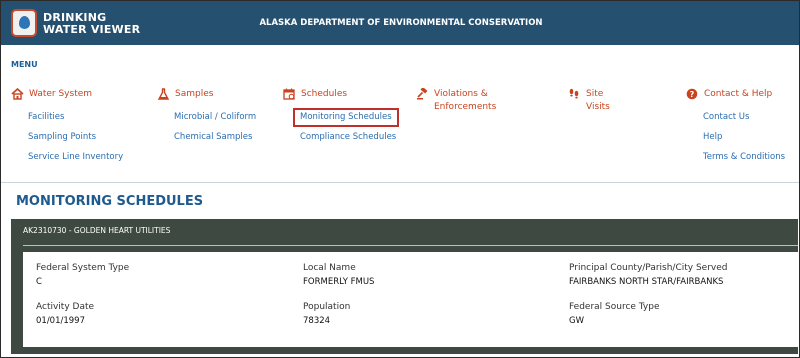 The width and height of the screenshot is (800, 358). Describe the element at coordinates (410, 245) in the screenshot. I see `panel-divider` at that location.